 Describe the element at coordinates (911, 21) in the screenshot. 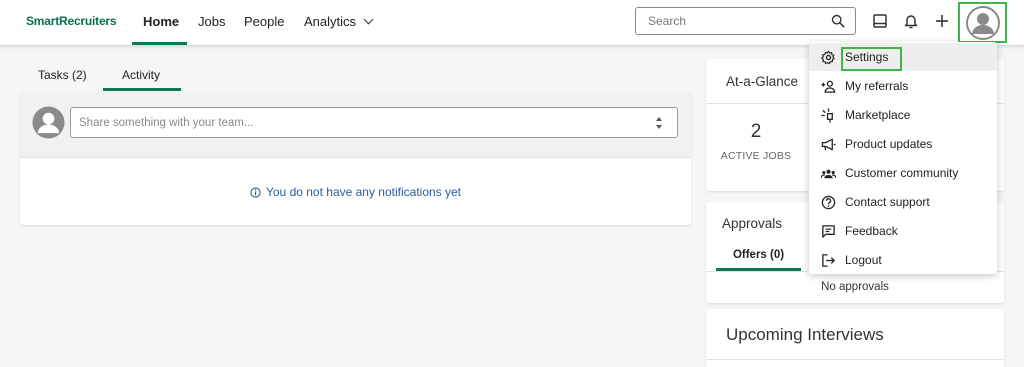

I see `bell-icon` at that location.